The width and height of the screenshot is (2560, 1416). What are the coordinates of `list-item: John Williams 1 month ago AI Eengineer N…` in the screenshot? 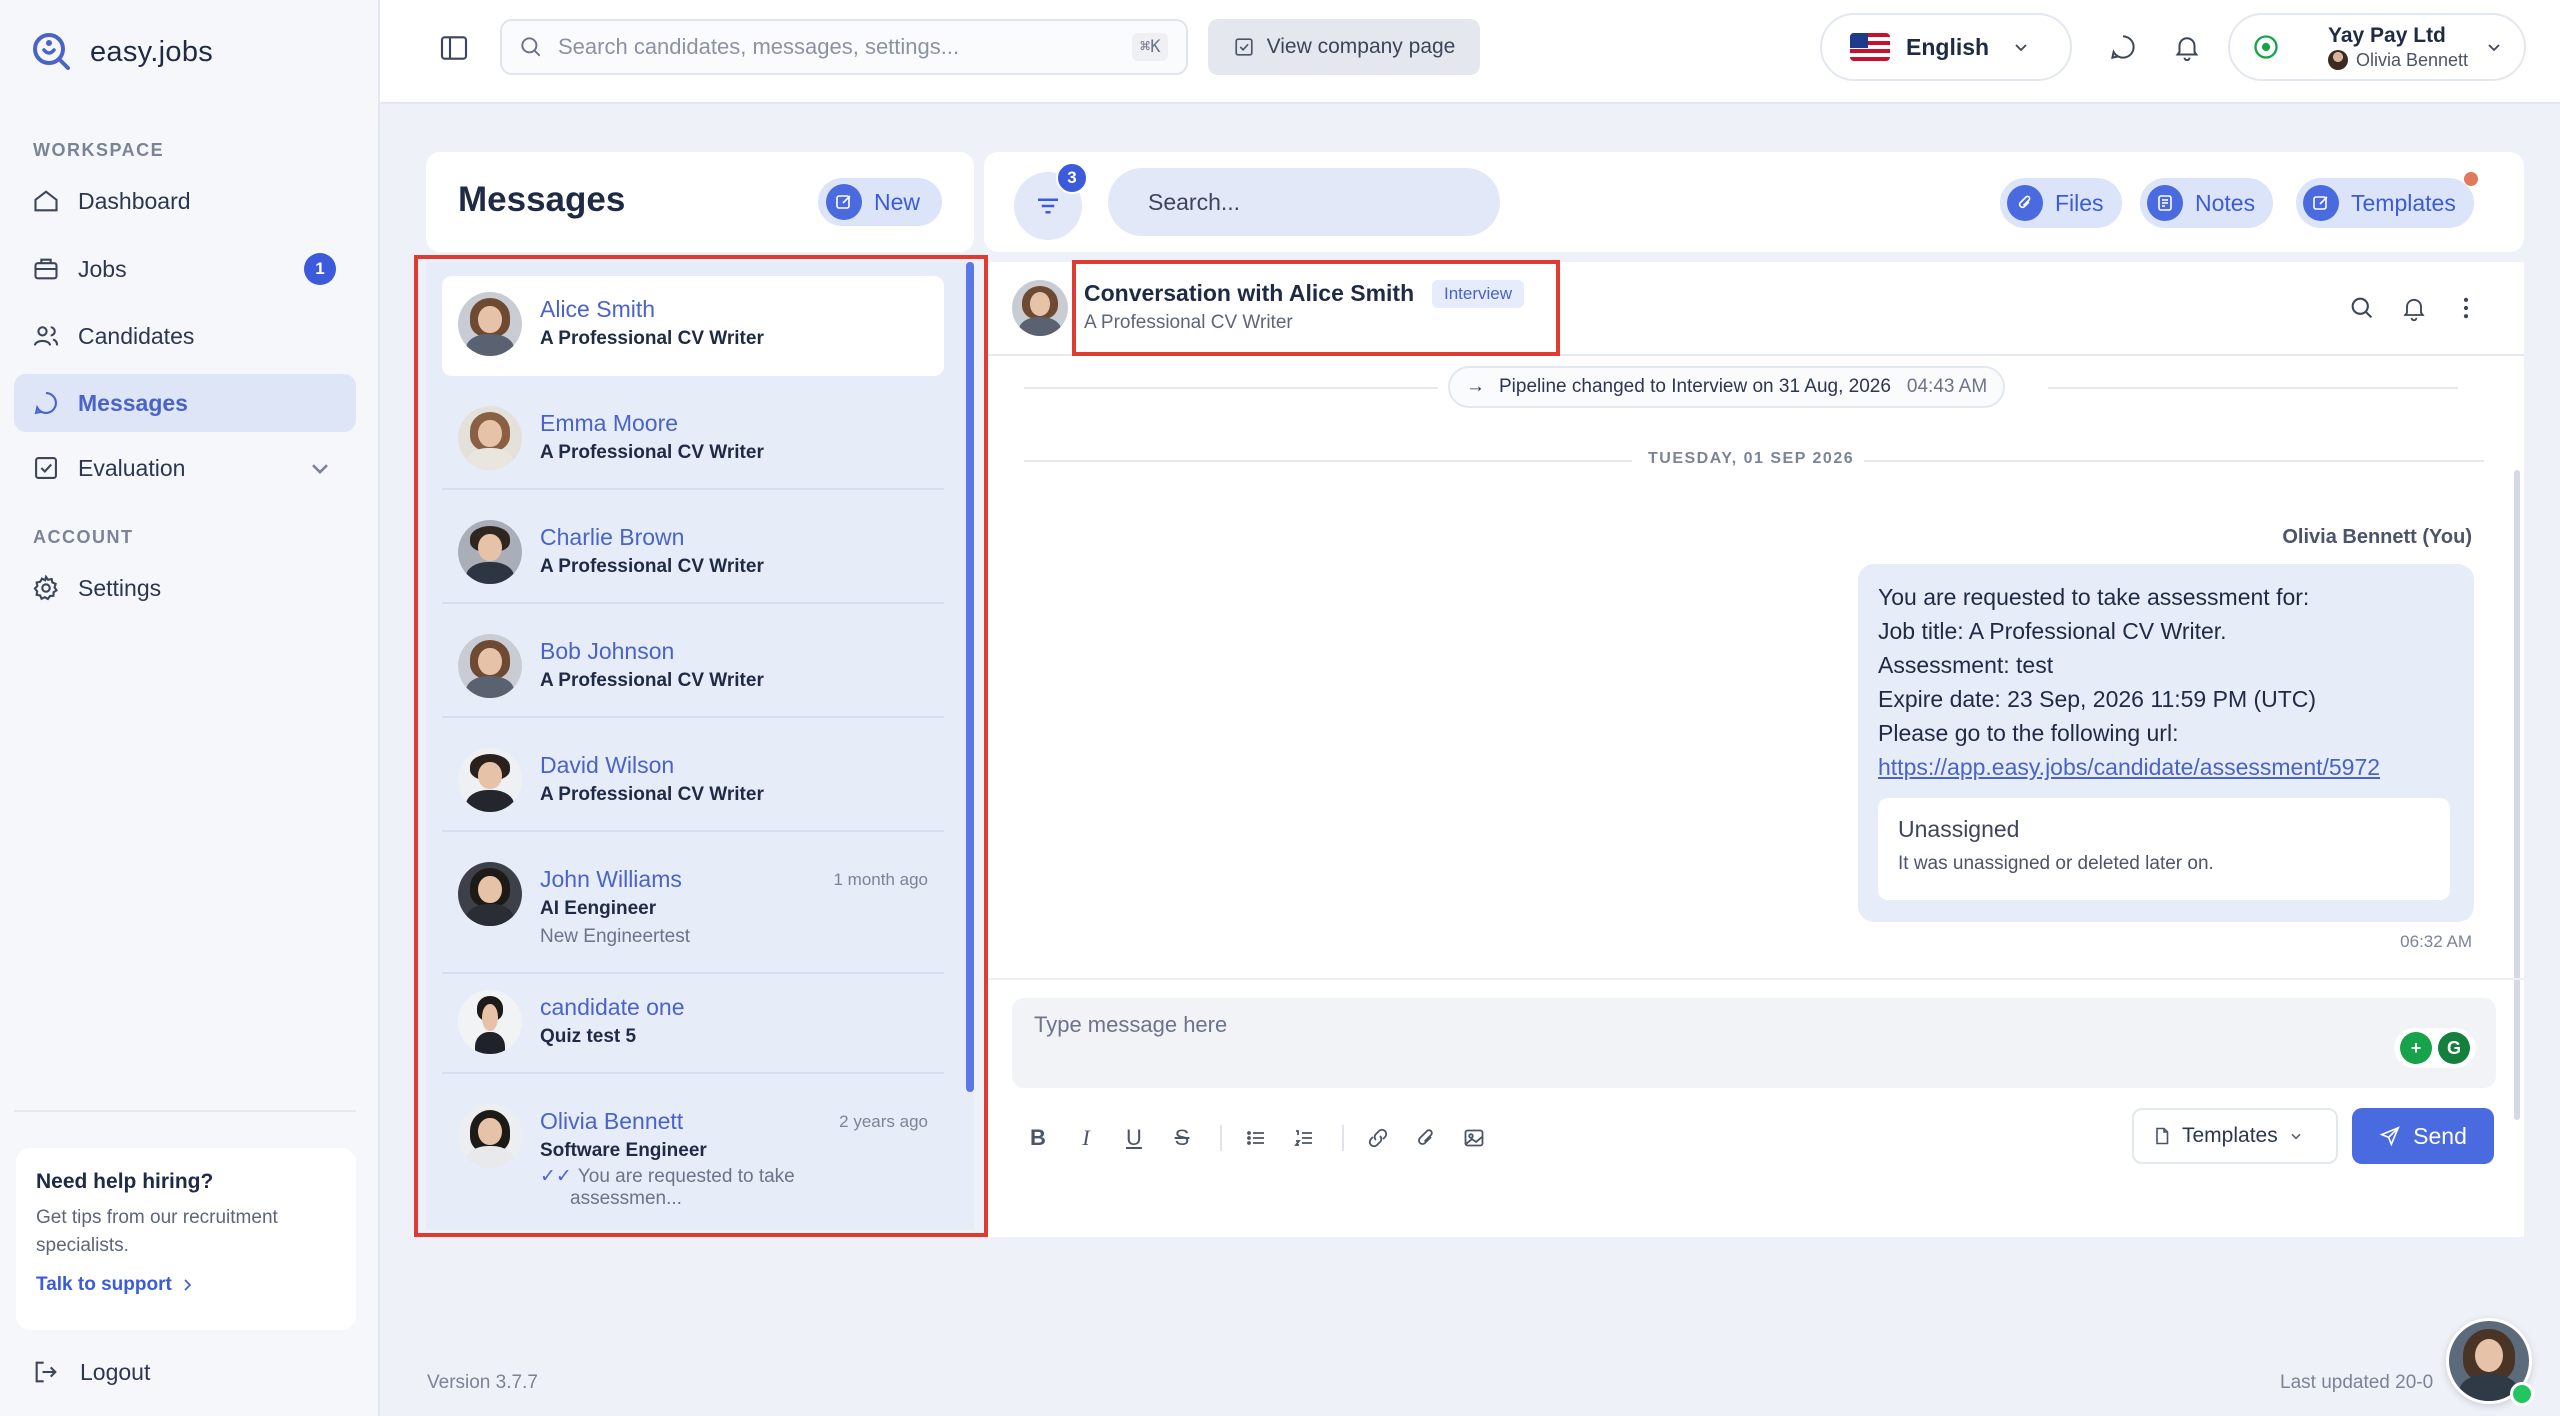 It's located at (693, 910).